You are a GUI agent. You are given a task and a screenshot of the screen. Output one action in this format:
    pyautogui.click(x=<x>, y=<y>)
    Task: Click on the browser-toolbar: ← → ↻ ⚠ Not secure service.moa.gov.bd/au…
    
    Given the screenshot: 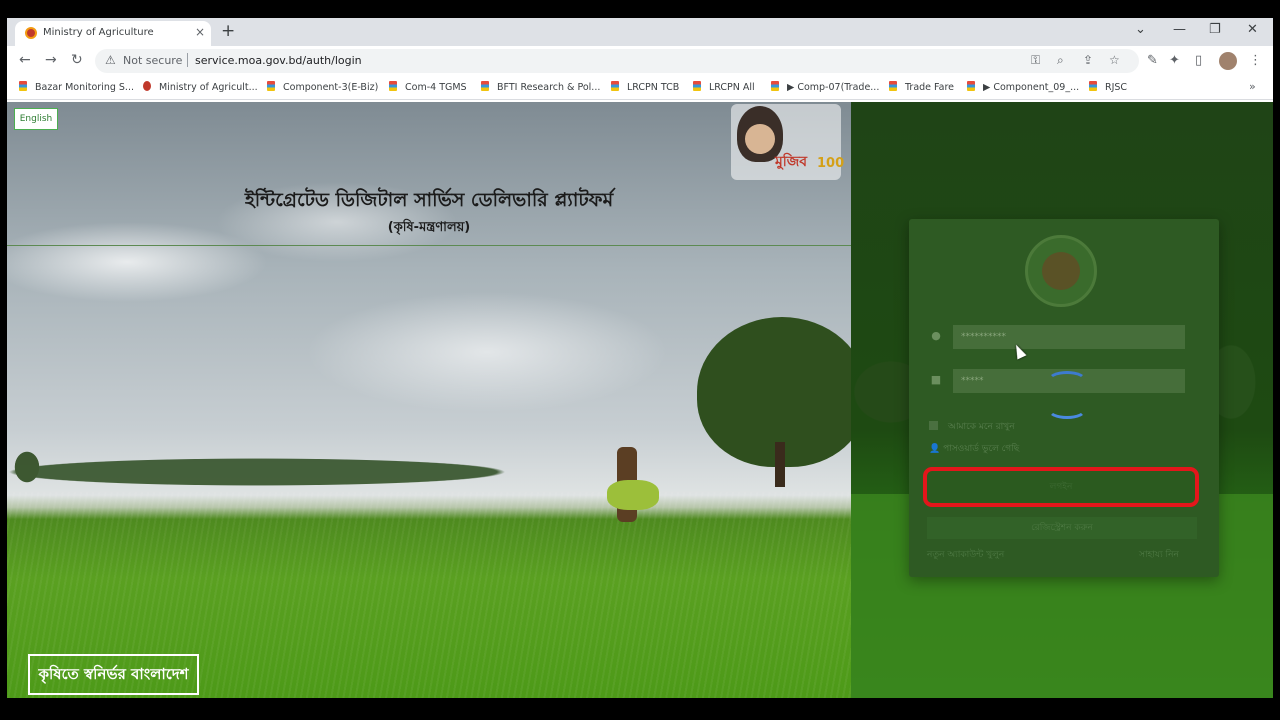 What is the action you would take?
    pyautogui.click(x=640, y=61)
    